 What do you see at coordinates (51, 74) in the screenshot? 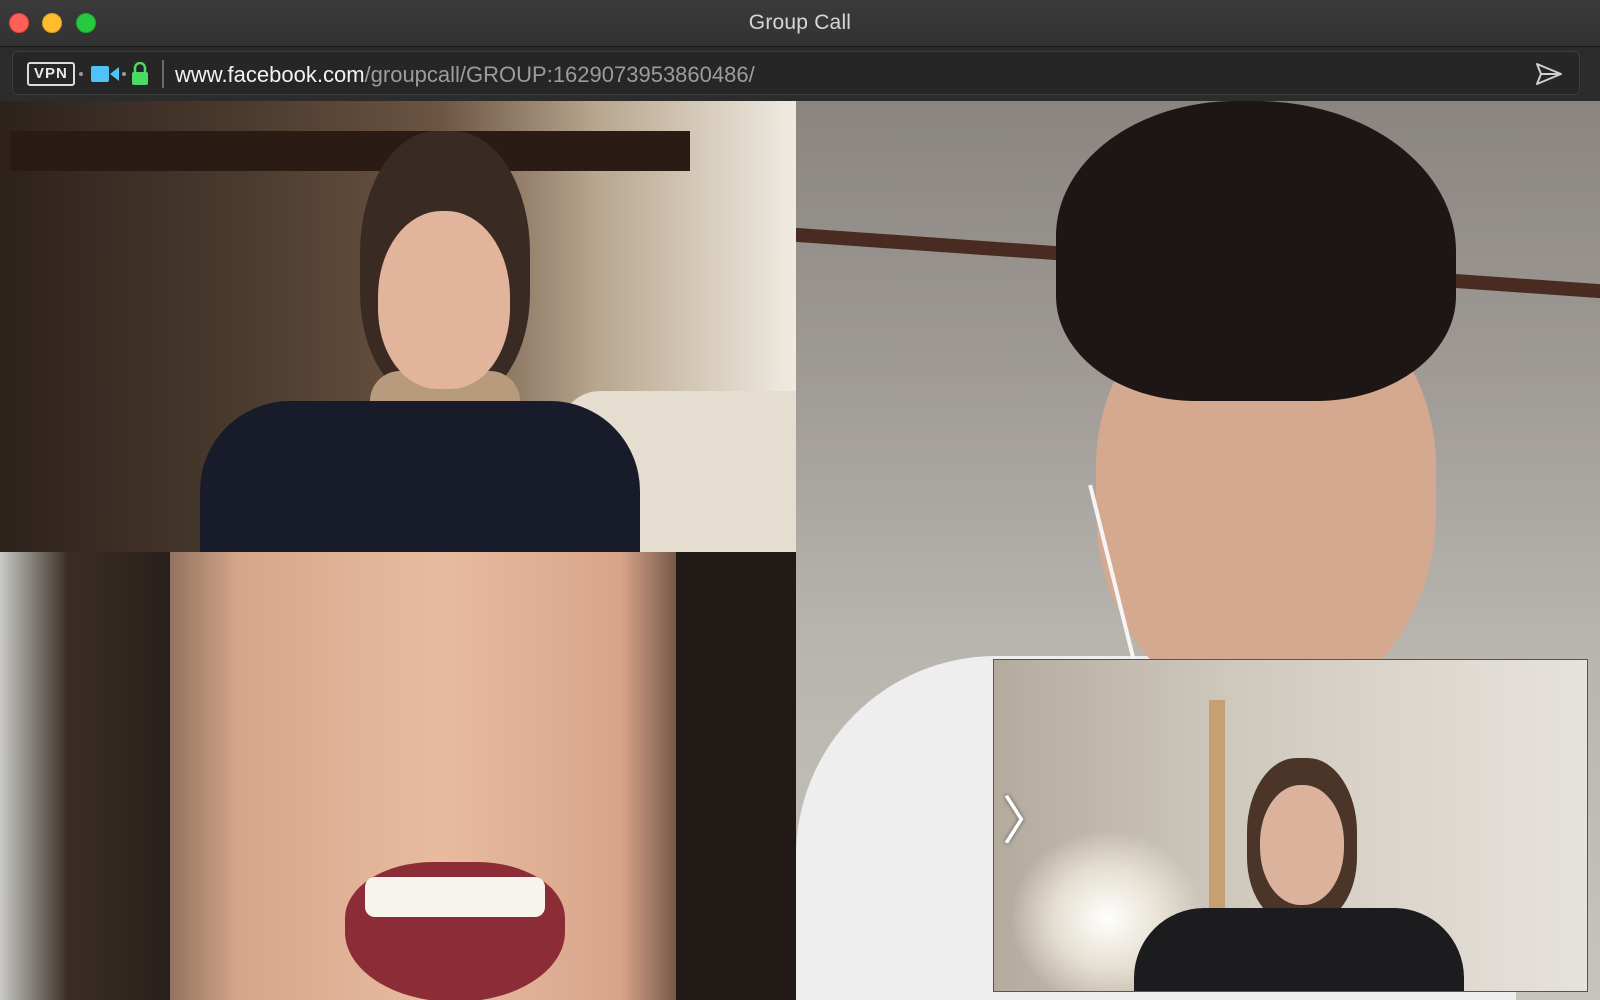
I see `vpn-badge: VPN` at bounding box center [51, 74].